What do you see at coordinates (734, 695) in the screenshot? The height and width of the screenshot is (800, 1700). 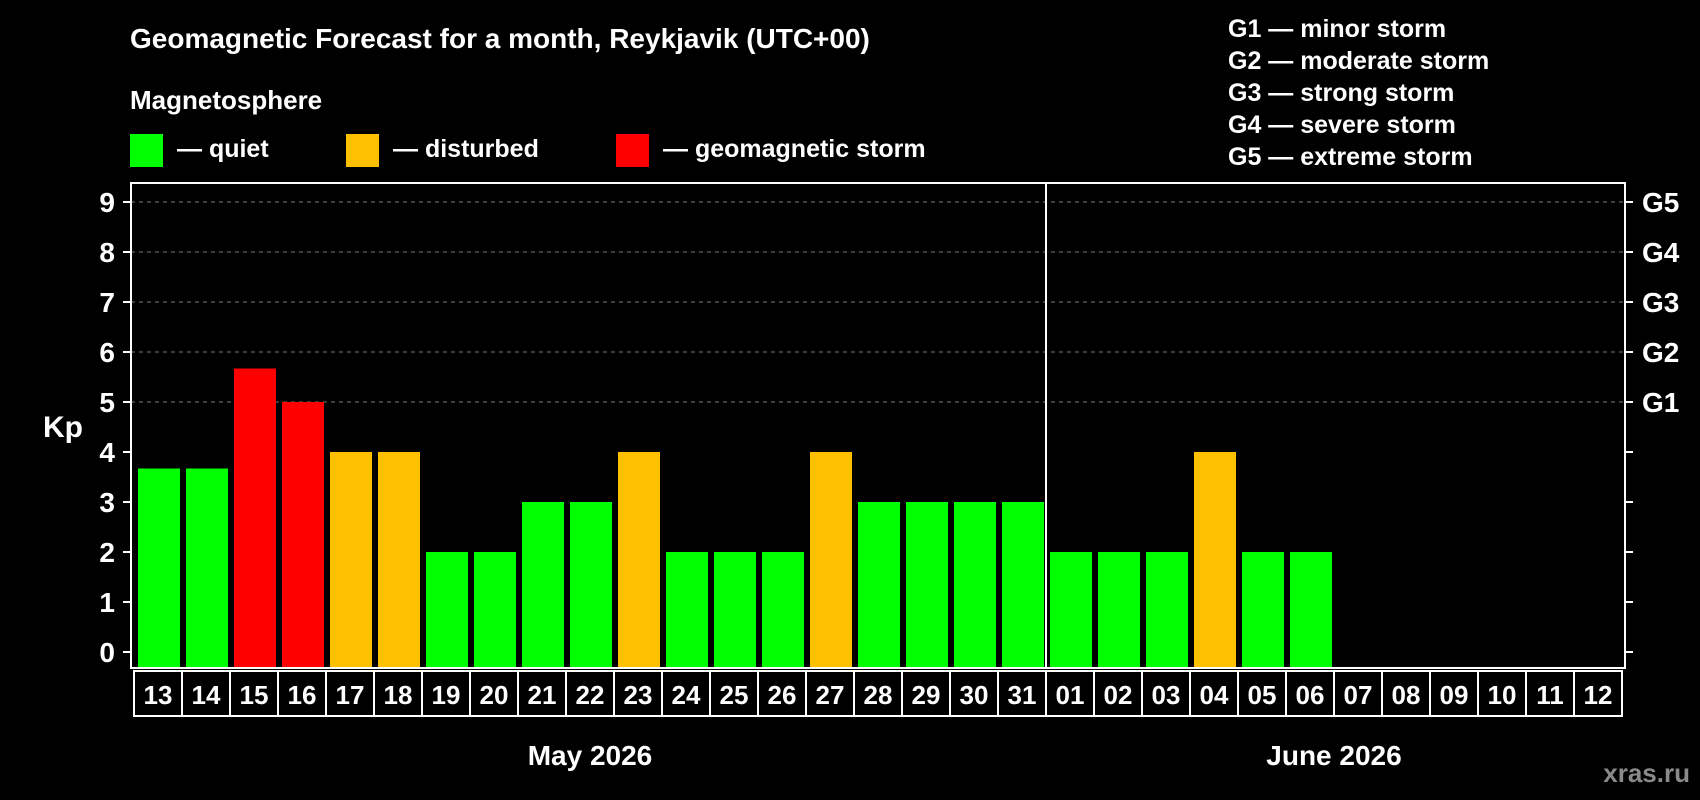 I see `x-tick-label: 25` at bounding box center [734, 695].